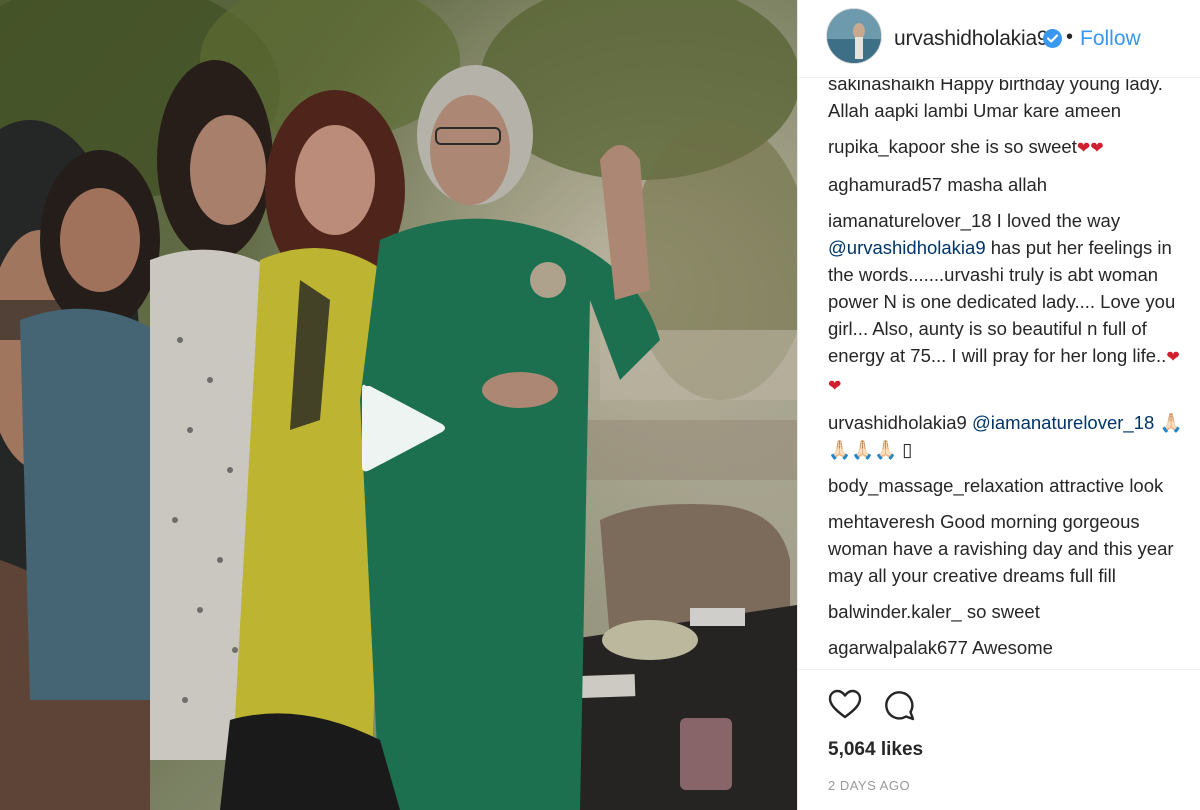 The height and width of the screenshot is (810, 1200). I want to click on follow-button: Follow, so click(1110, 39).